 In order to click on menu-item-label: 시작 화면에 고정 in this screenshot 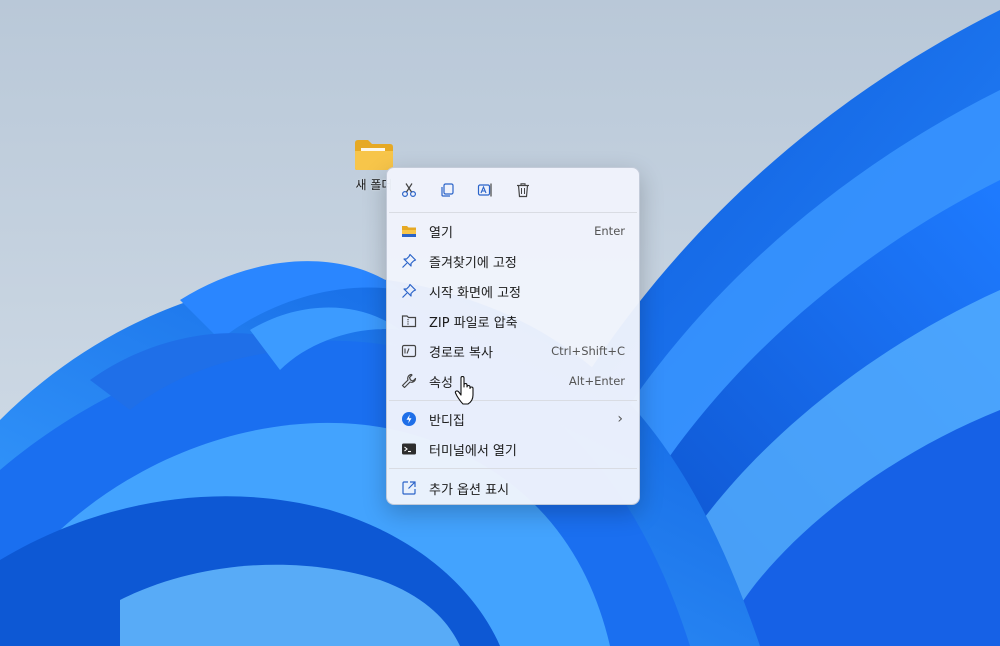, I will do `click(475, 293)`.